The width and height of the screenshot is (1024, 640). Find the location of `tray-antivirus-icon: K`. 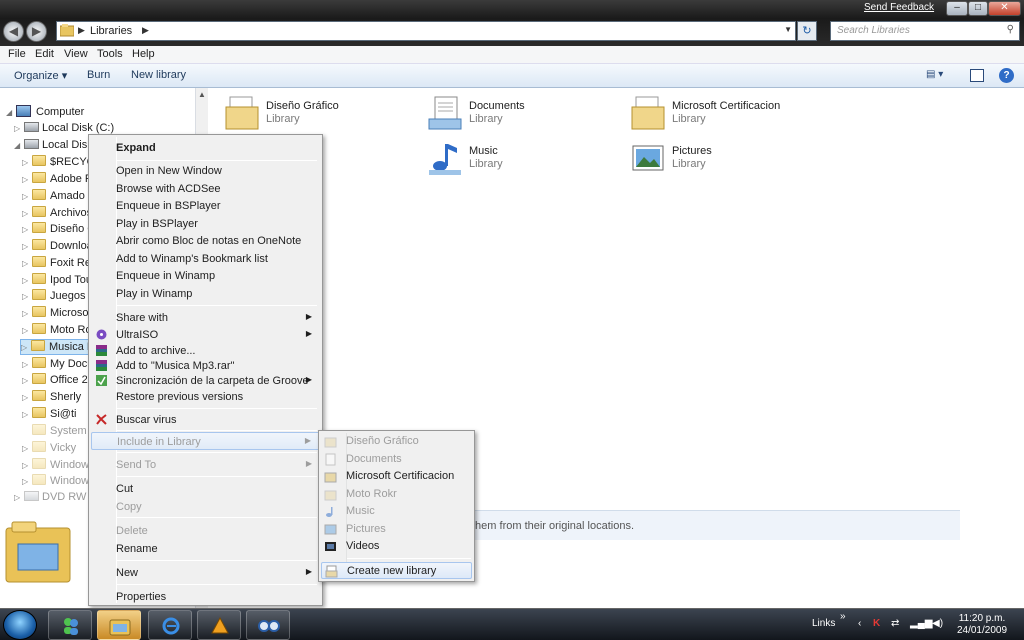

tray-antivirus-icon: K is located at coordinates (876, 623).